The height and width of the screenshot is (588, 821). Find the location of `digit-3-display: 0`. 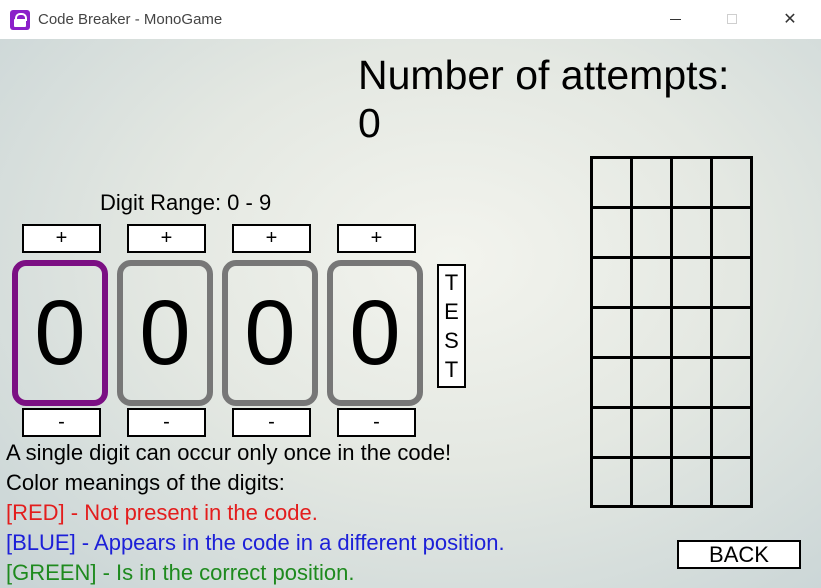

digit-3-display: 0 is located at coordinates (270, 333).